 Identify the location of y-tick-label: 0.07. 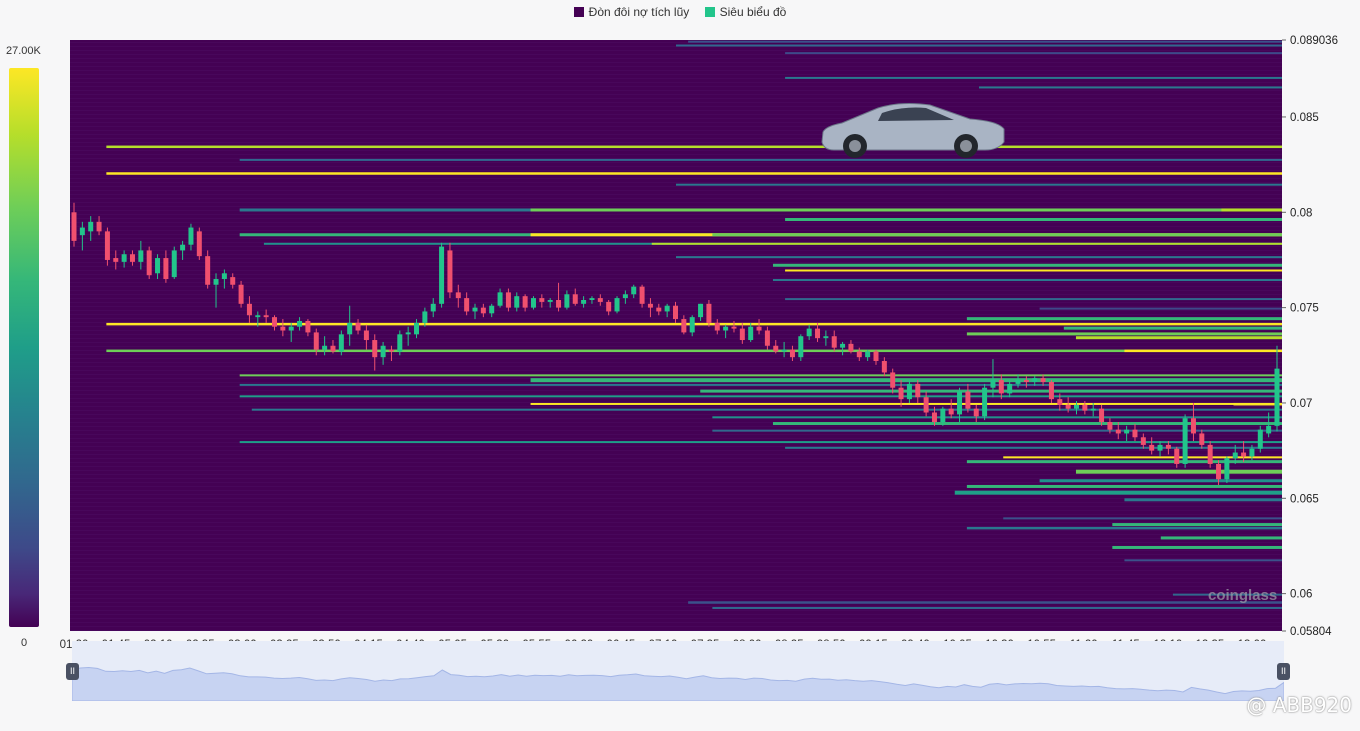
(1301, 404).